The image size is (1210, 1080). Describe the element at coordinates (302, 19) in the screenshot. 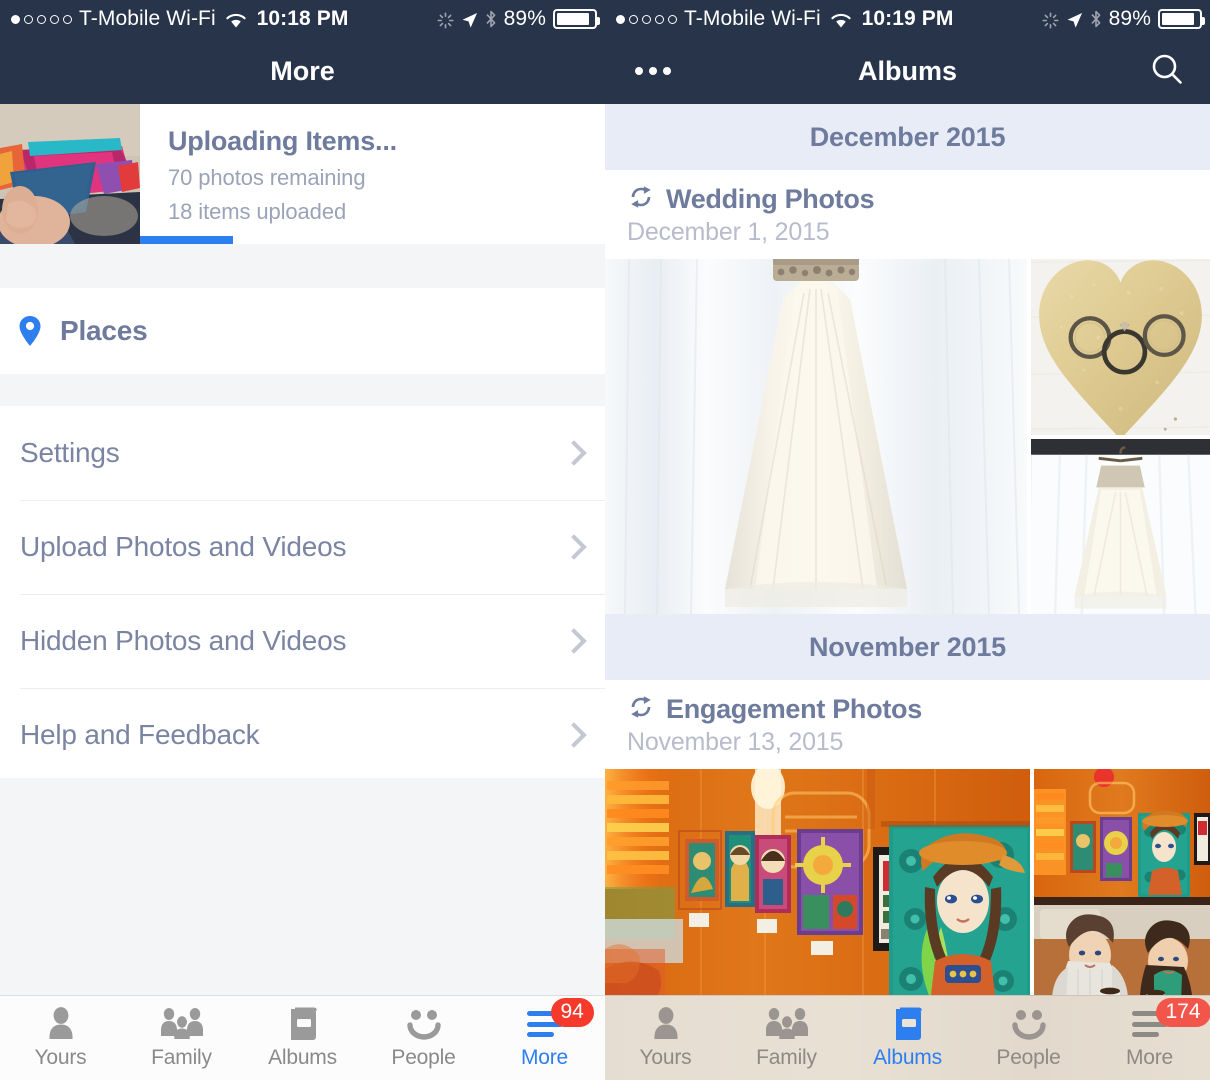

I see `status-bar-left: T-Mobile Wi-Fi 10:18 PM 89%` at that location.